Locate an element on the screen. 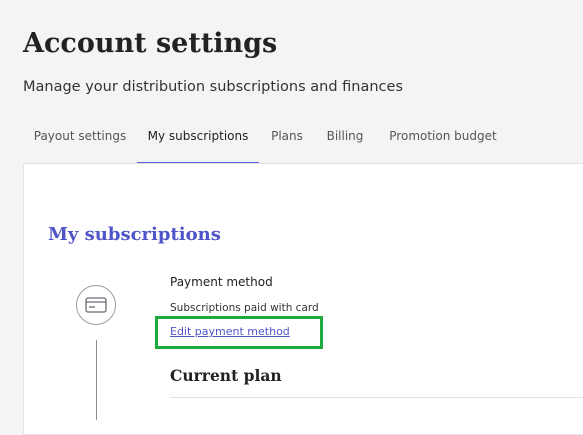  page-title: Account settings is located at coordinates (150, 43).